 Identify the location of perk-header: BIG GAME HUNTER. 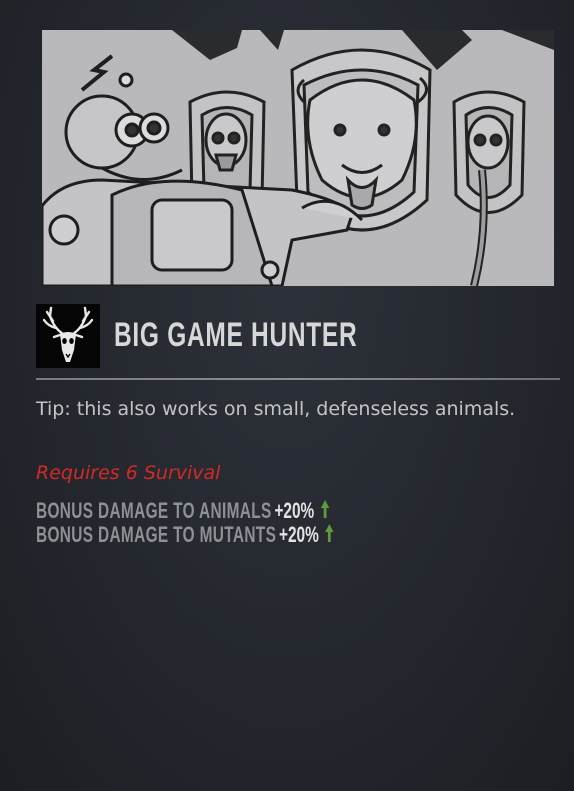
(299, 337).